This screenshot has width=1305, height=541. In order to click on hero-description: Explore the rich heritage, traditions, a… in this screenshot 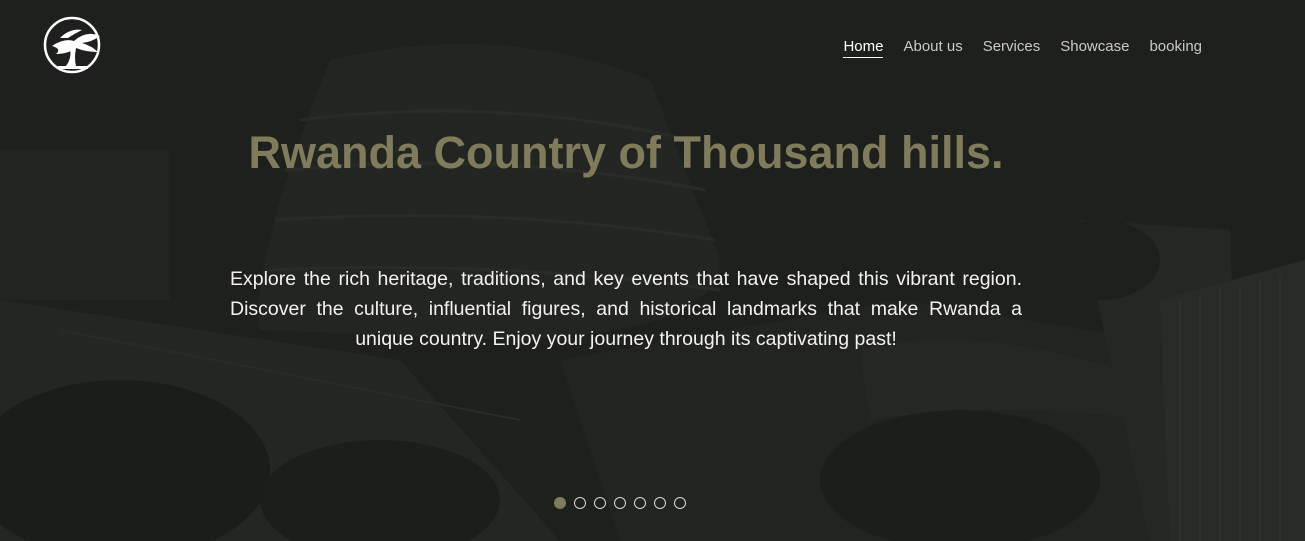, I will do `click(626, 309)`.